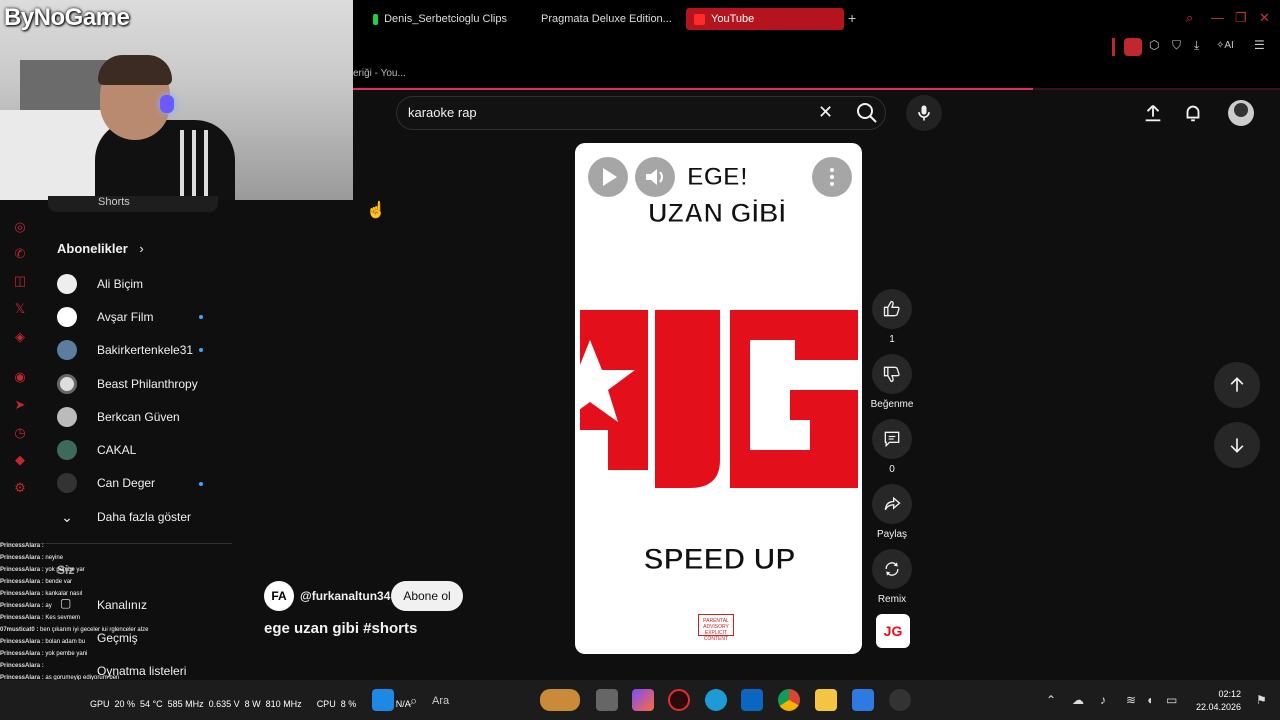 This screenshot has width=1280, height=720. I want to click on thumbs-up-icon, so click(891, 308).